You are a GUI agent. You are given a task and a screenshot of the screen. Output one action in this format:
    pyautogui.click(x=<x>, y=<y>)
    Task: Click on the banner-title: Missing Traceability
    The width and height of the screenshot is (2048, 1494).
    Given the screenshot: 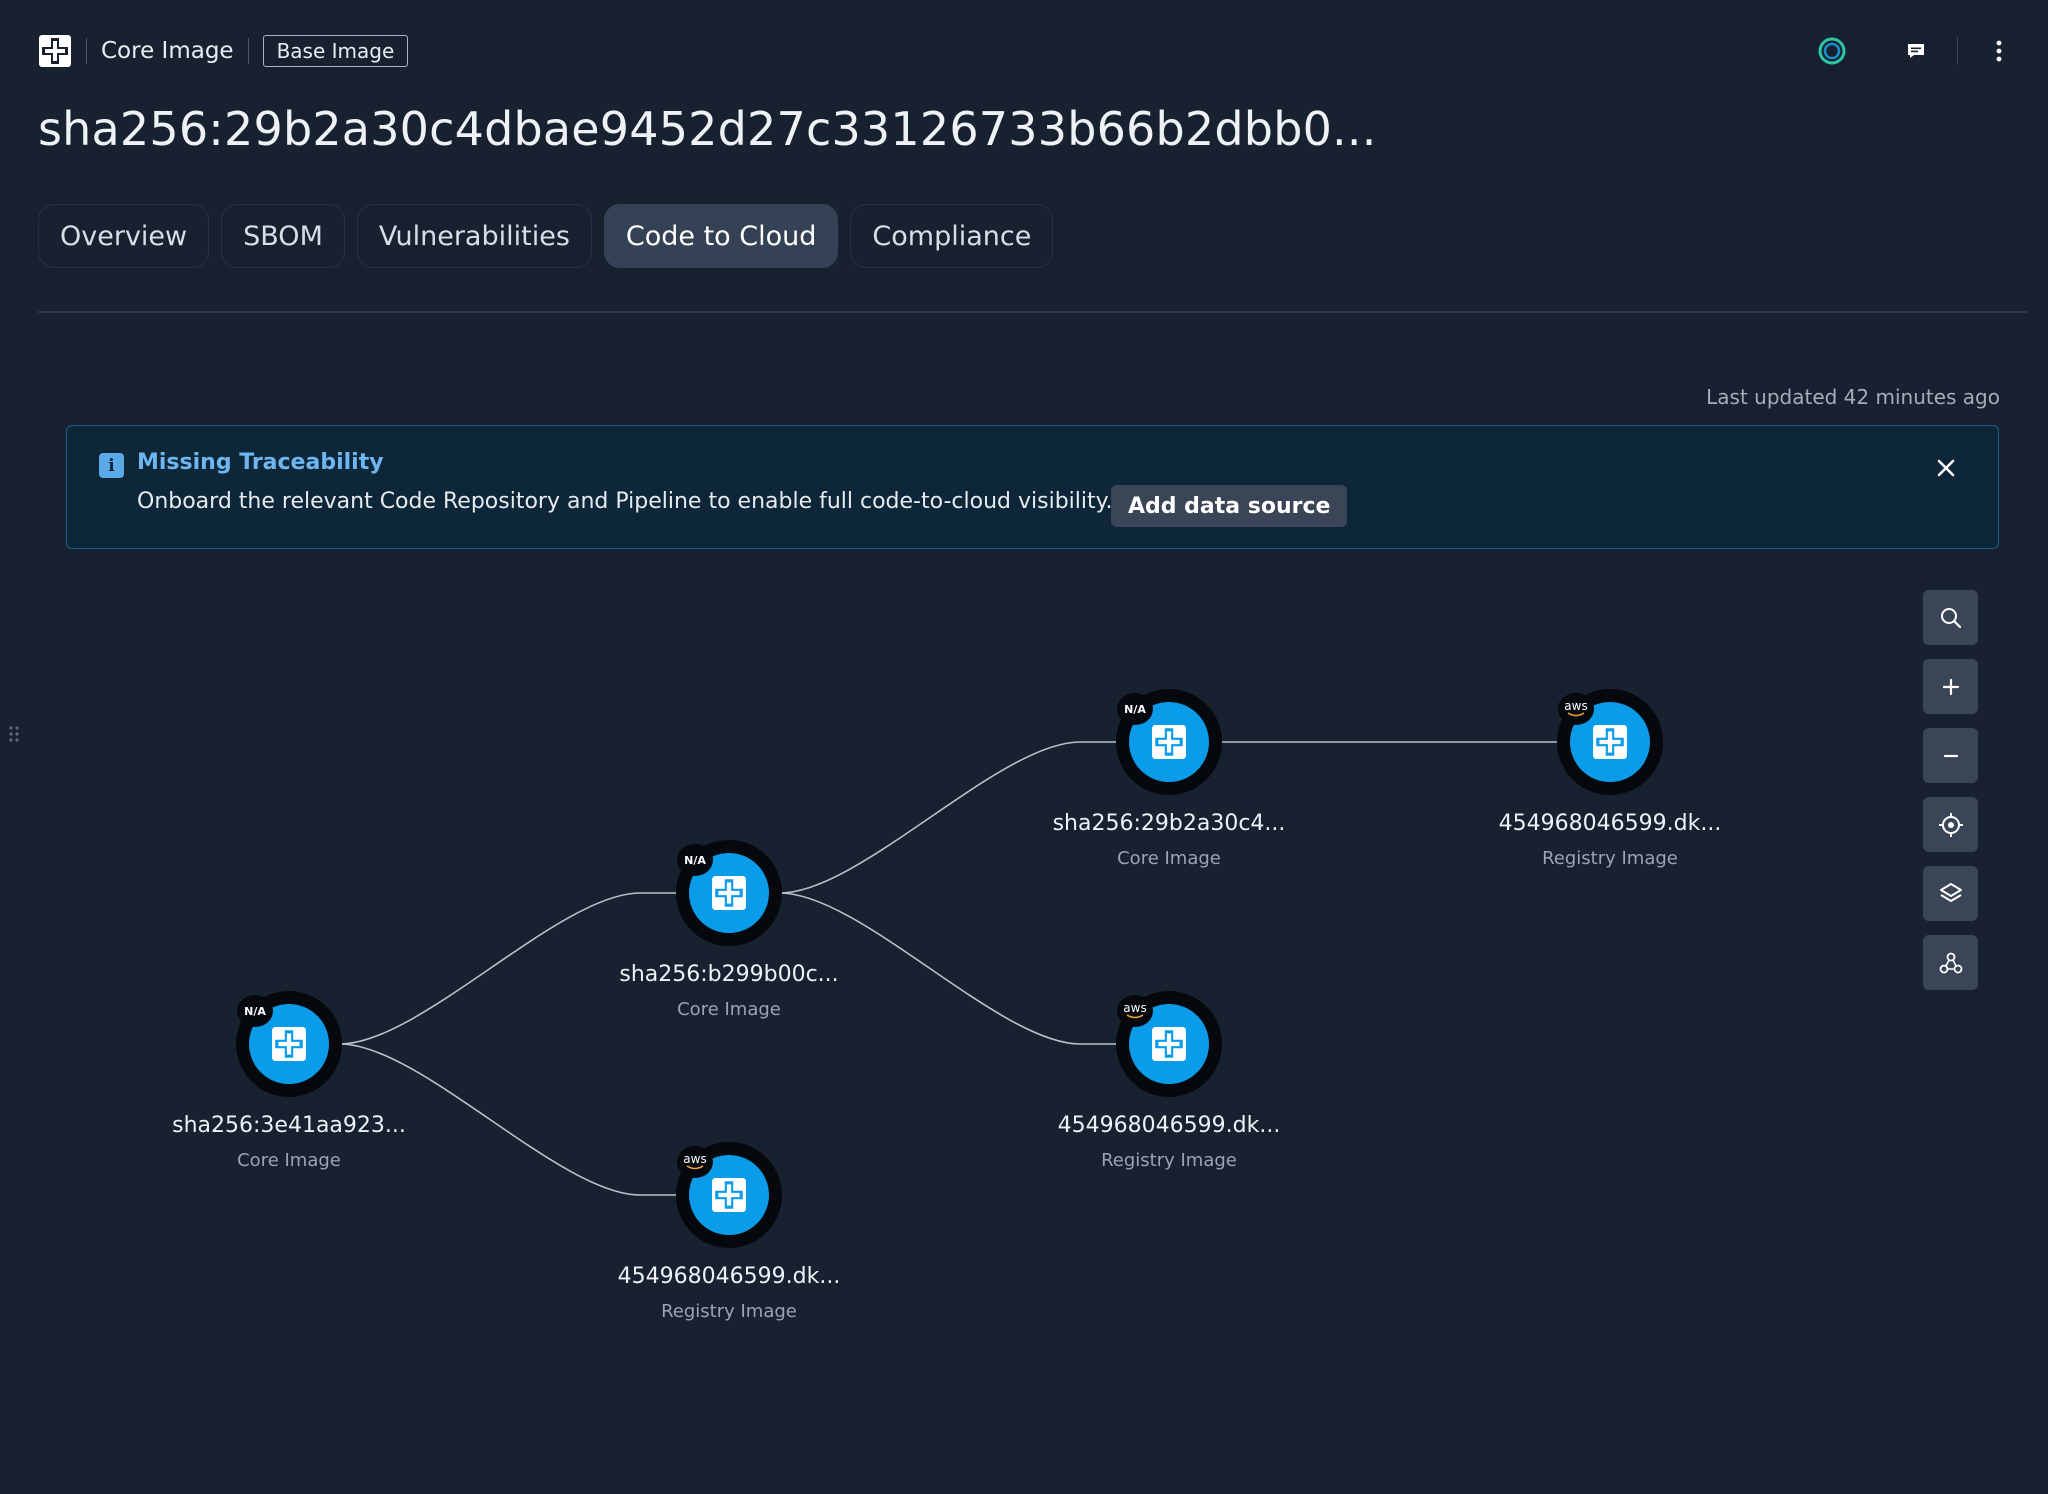 What is the action you would take?
    pyautogui.click(x=260, y=462)
    